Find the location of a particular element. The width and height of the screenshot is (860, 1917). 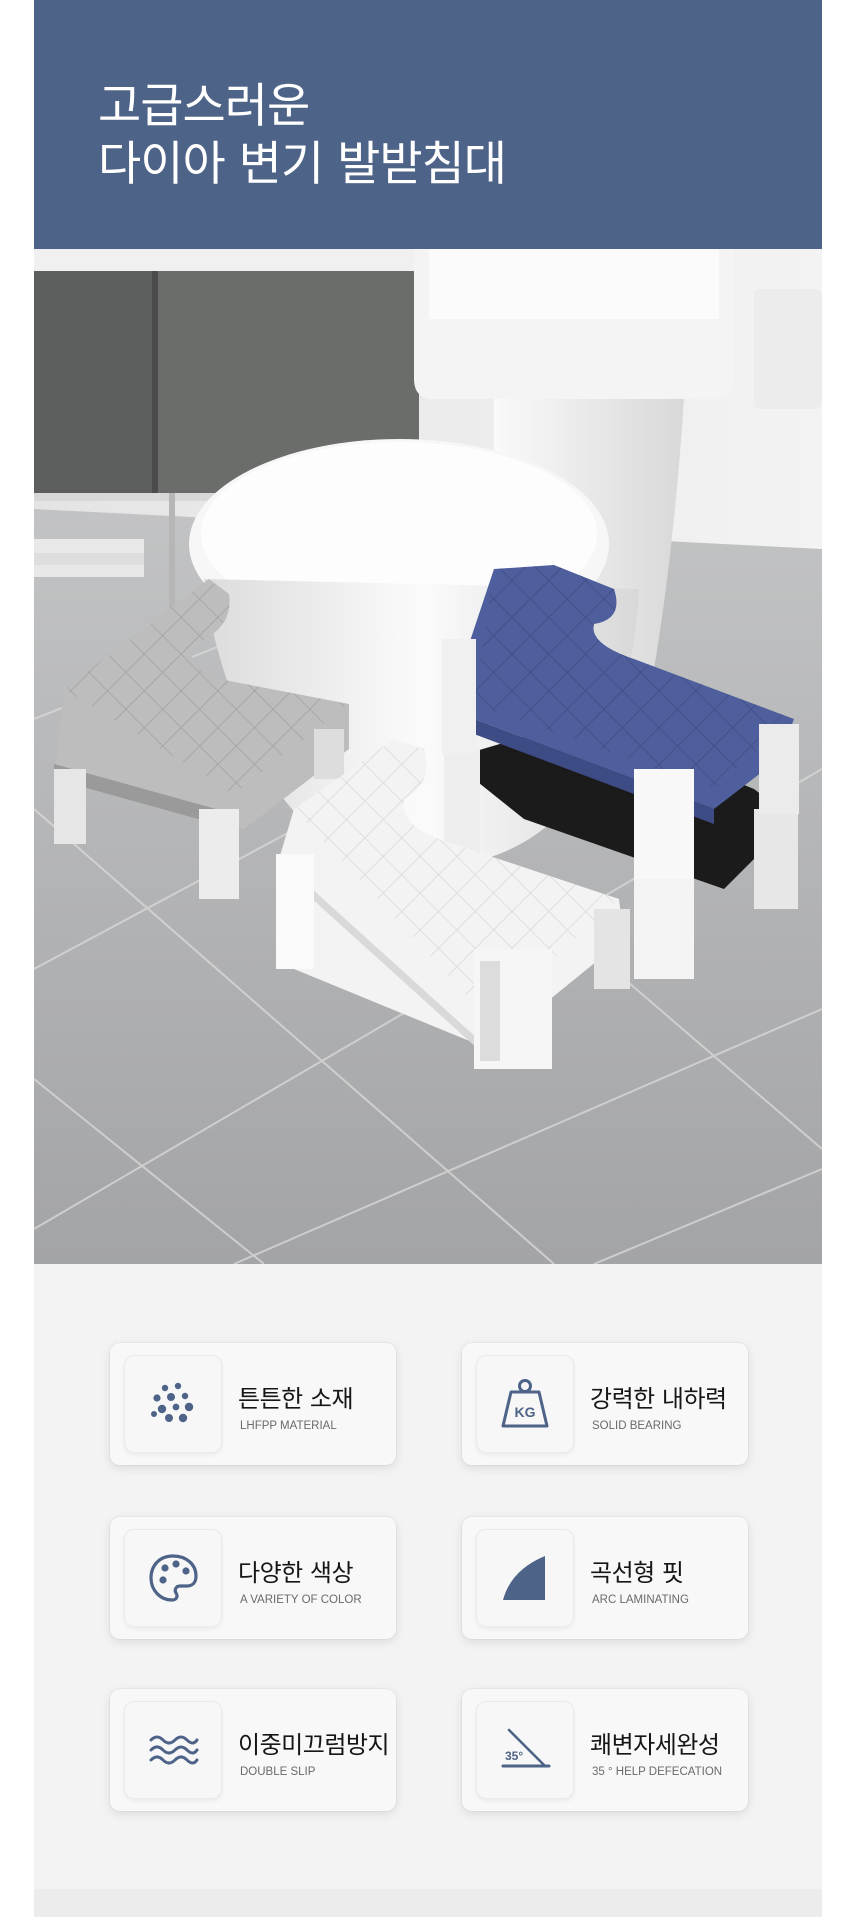

arc-icon is located at coordinates (524, 1578).